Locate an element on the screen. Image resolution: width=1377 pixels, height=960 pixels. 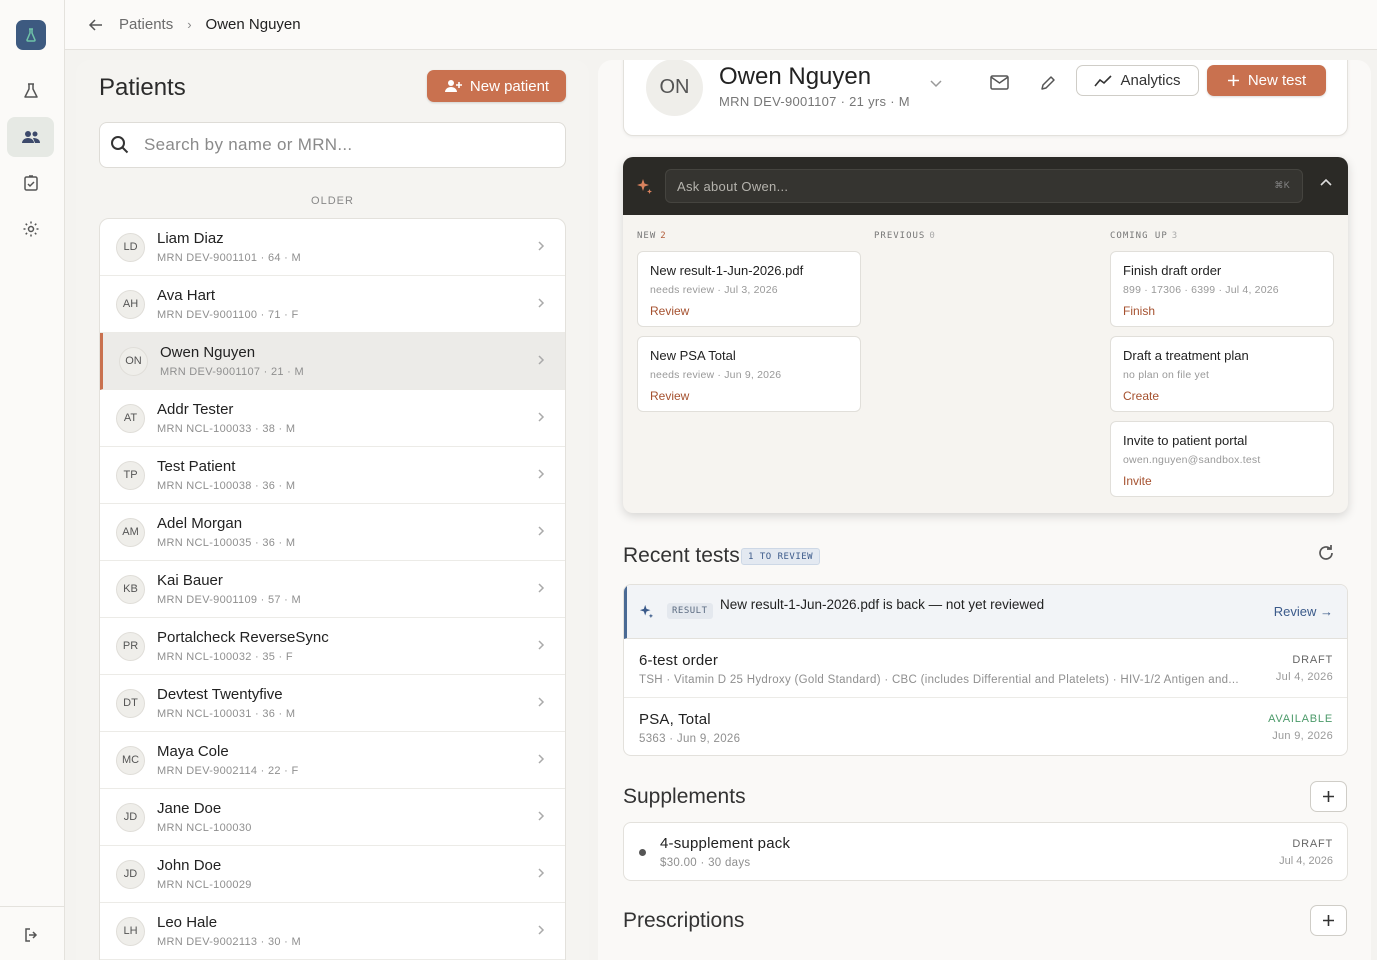
patient-row: JD John Doe MRN NCL-100029 is located at coordinates (332, 874).